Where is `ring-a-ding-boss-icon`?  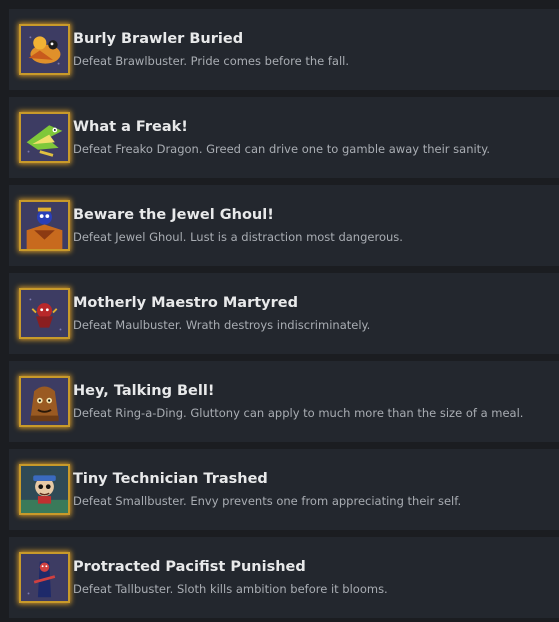 ring-a-ding-boss-icon is located at coordinates (44, 401).